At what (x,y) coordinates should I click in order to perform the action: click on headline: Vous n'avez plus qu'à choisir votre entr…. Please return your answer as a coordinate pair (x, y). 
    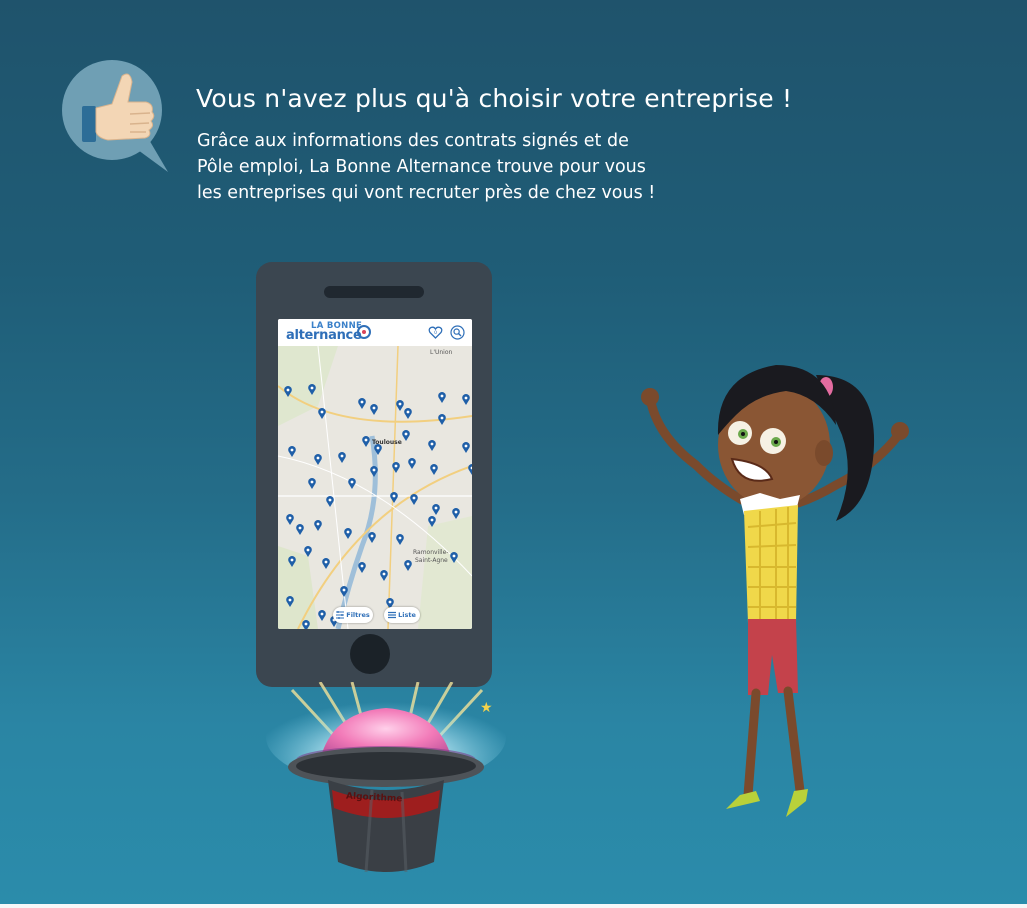
    Looking at the image, I should click on (494, 98).